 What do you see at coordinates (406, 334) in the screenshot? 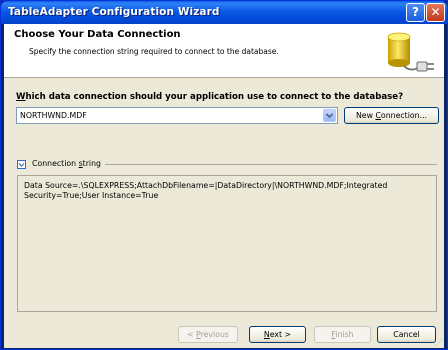
I see `cancel-button: Cancel` at bounding box center [406, 334].